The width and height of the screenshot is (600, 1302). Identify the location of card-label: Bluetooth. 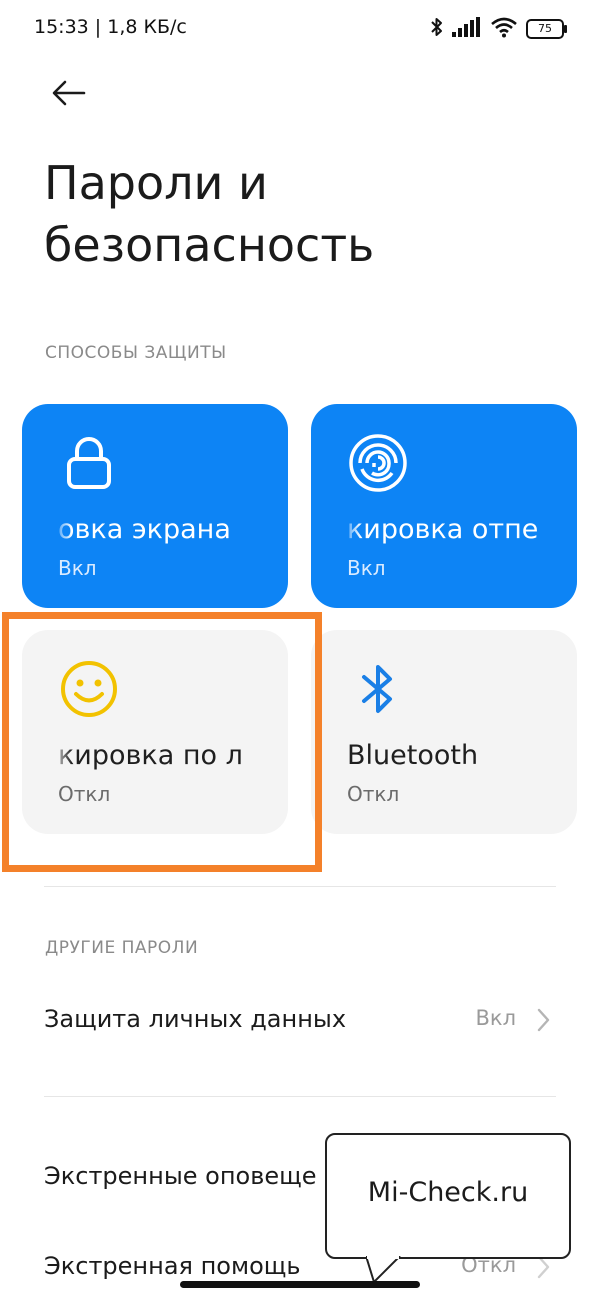
(413, 755).